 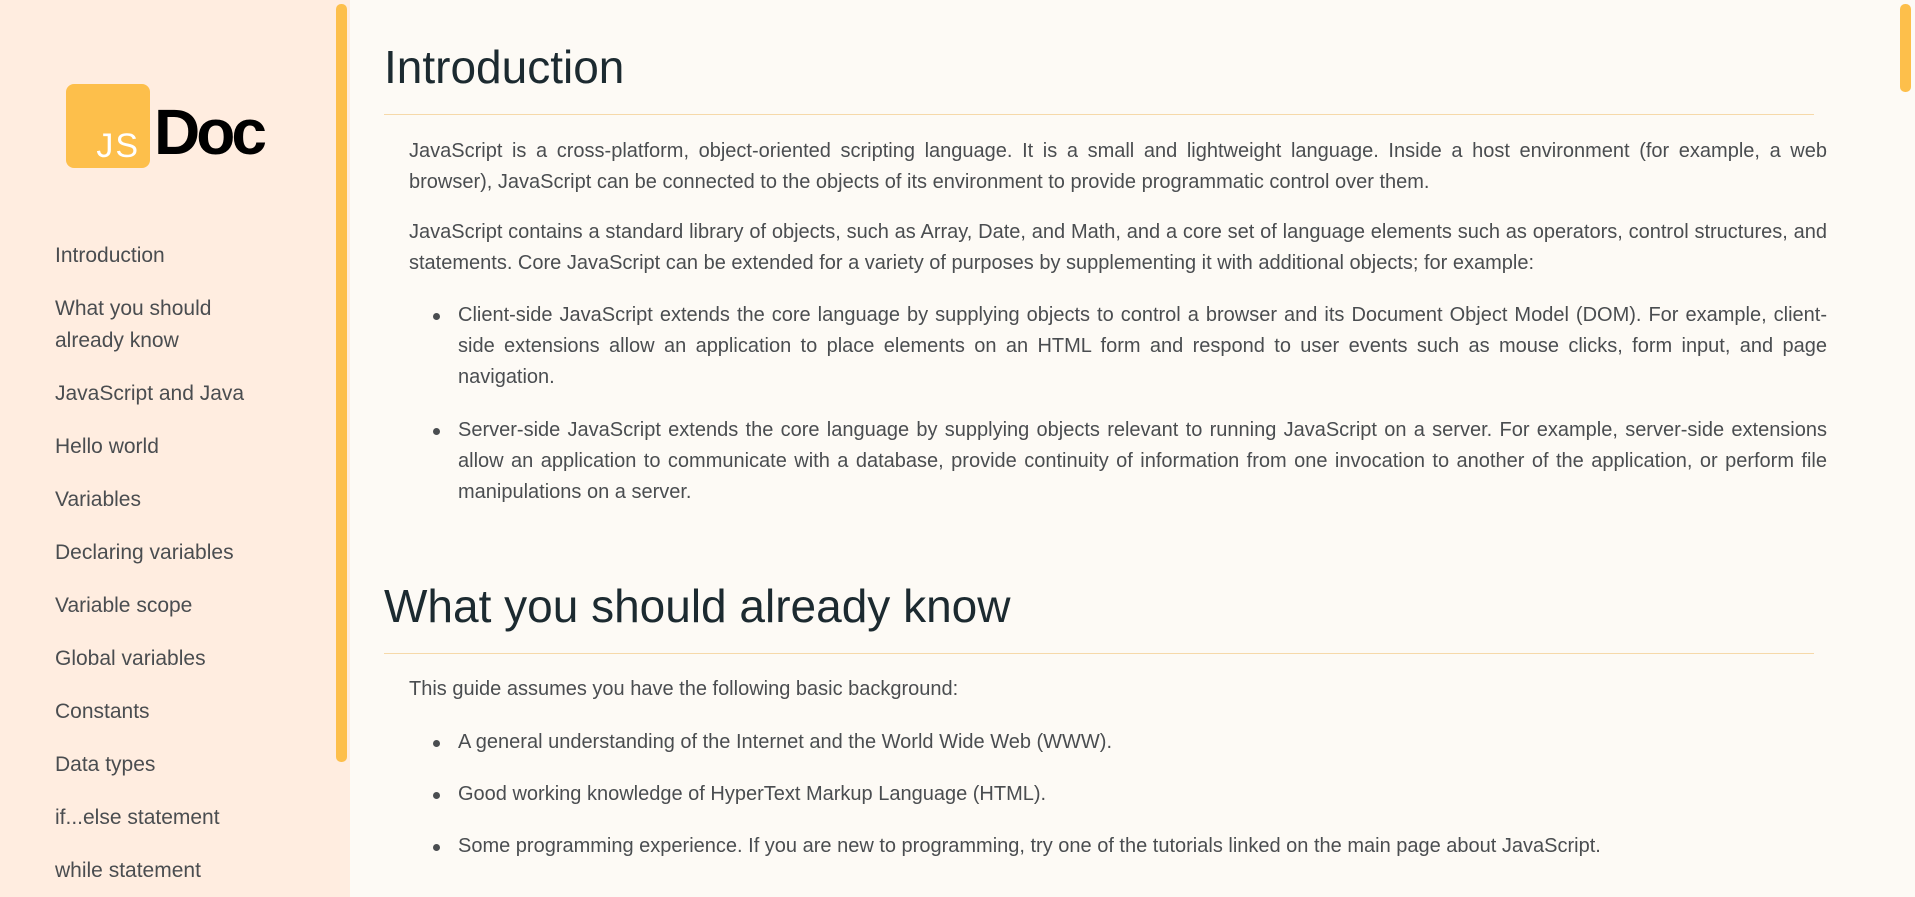 I want to click on main-scrollbar, so click(x=1905, y=48).